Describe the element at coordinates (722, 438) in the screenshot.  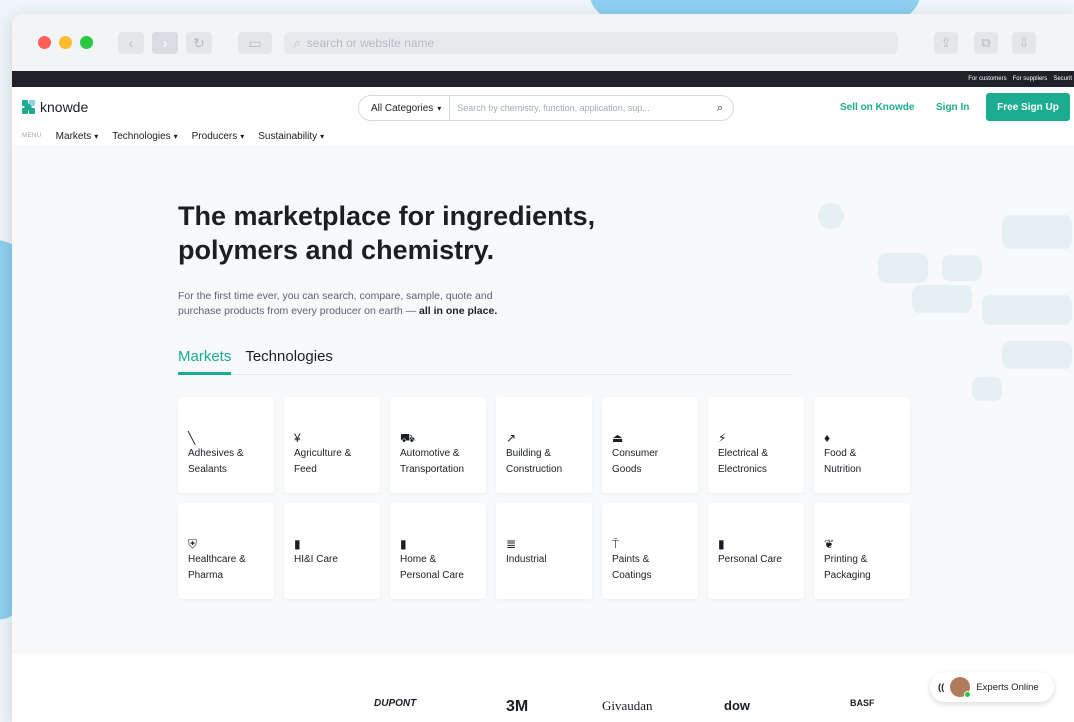
I see `lightning-icon: ⚡` at that location.